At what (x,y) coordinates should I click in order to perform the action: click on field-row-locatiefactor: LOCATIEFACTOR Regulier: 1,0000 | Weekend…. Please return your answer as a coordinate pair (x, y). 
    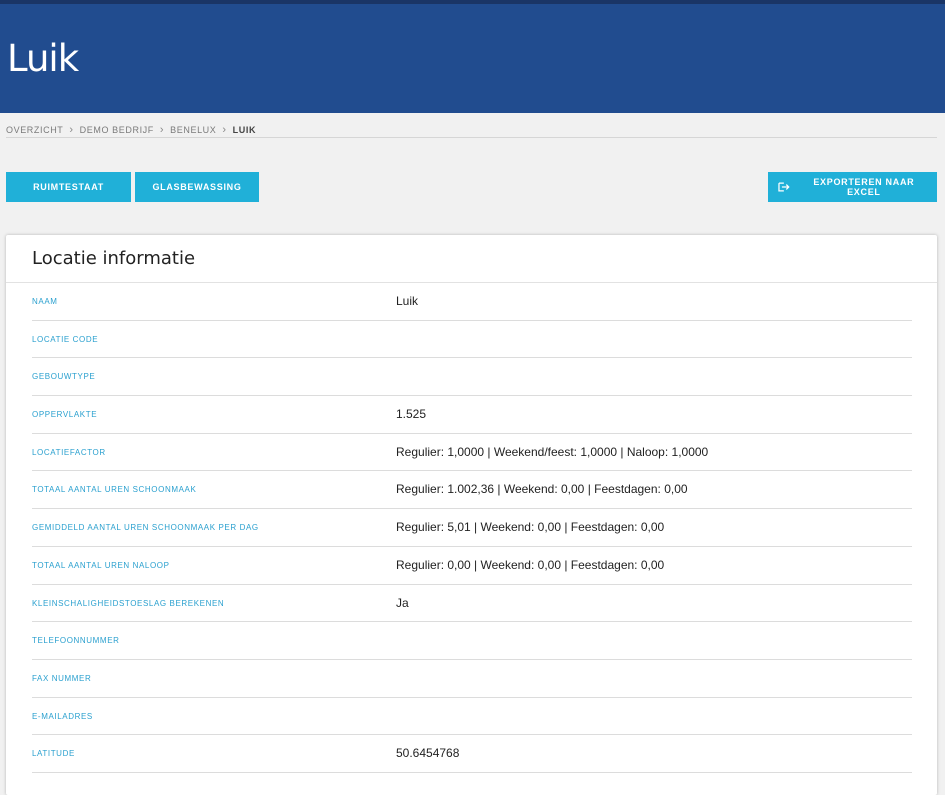
    Looking at the image, I should click on (472, 453).